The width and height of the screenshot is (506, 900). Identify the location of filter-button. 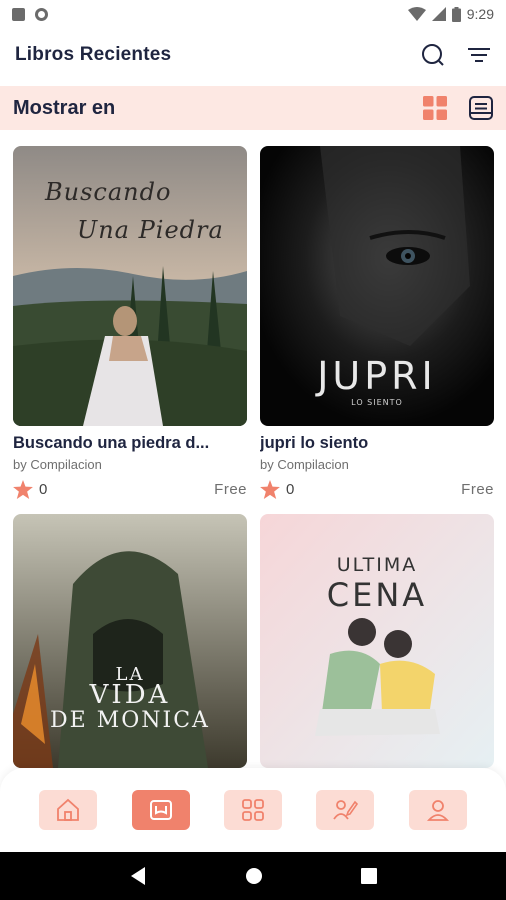
(479, 55).